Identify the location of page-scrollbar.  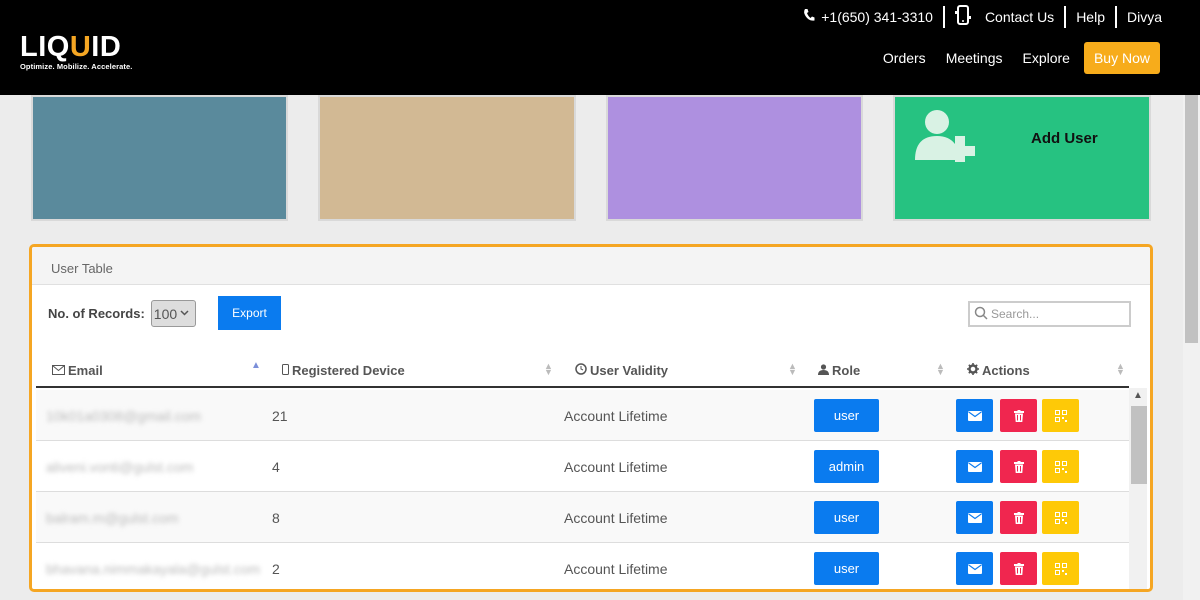
(1191, 347).